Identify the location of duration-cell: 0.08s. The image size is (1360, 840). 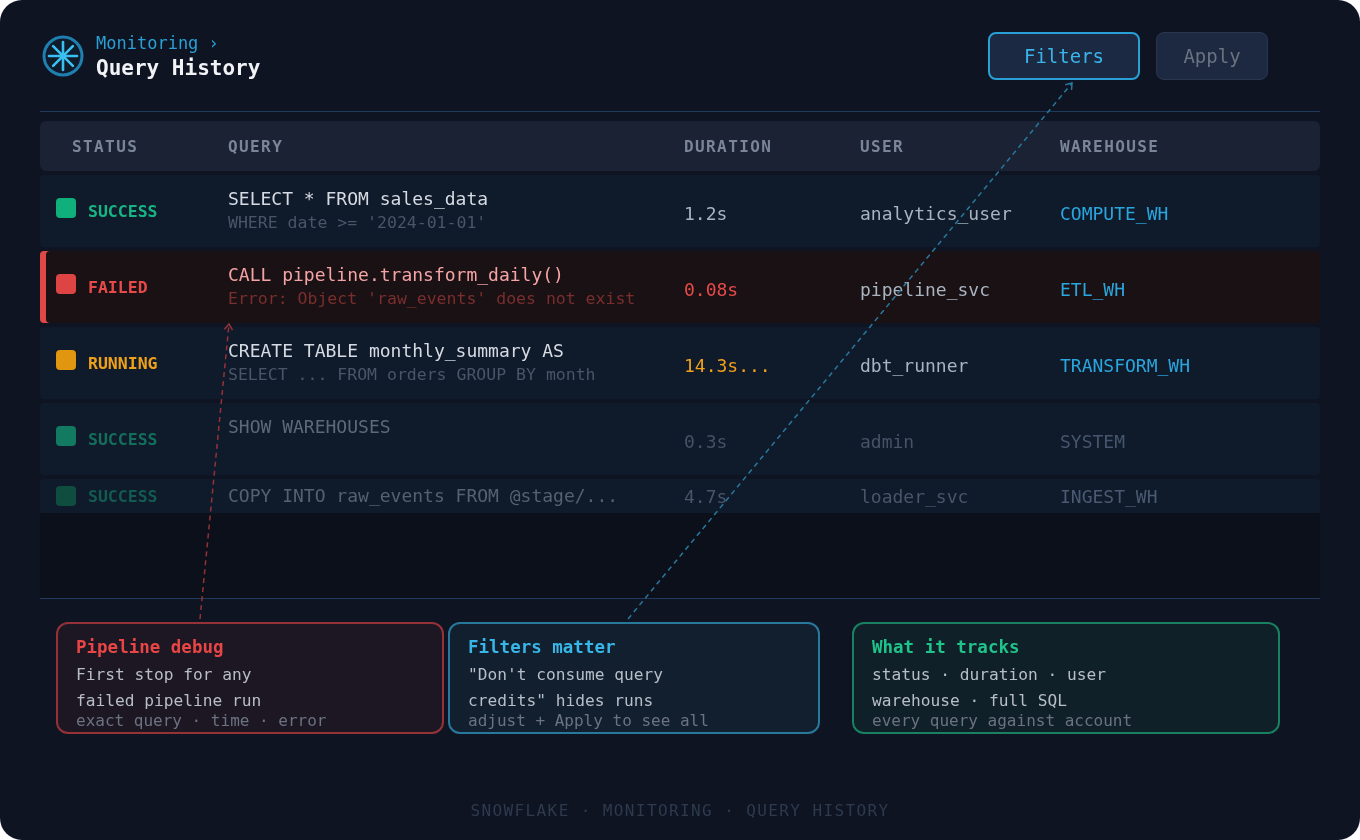
(711, 289).